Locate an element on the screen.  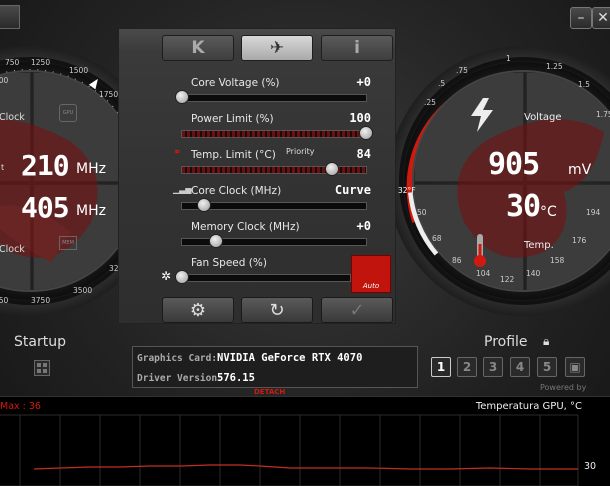
temp-tick-86: 86 is located at coordinates (457, 260).